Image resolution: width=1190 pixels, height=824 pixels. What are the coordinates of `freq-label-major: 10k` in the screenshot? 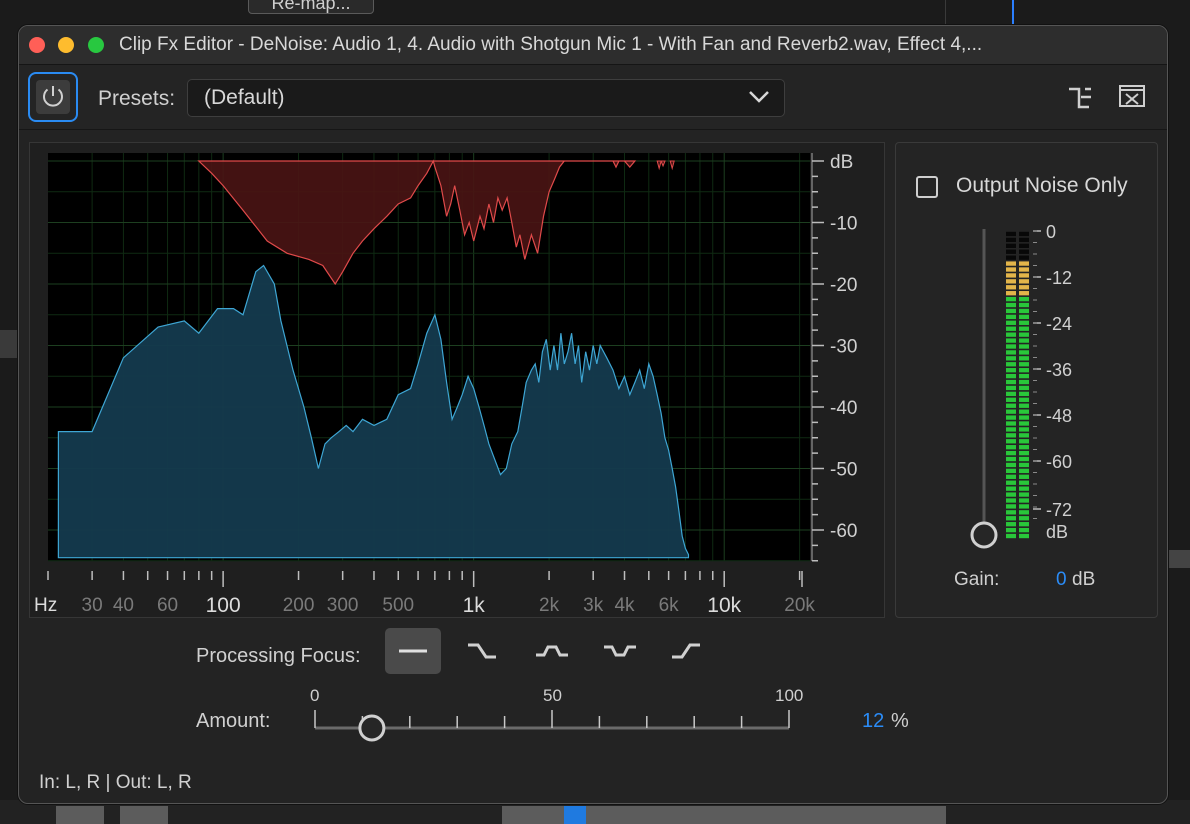 It's located at (724, 605).